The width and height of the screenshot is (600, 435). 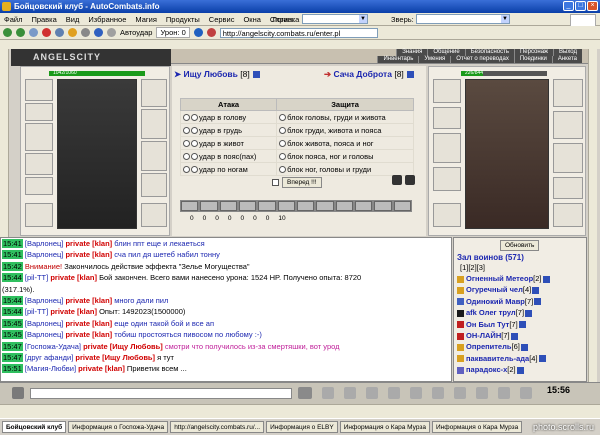 What do you see at coordinates (161, 393) in the screenshot?
I see `chat-input` at bounding box center [161, 393].